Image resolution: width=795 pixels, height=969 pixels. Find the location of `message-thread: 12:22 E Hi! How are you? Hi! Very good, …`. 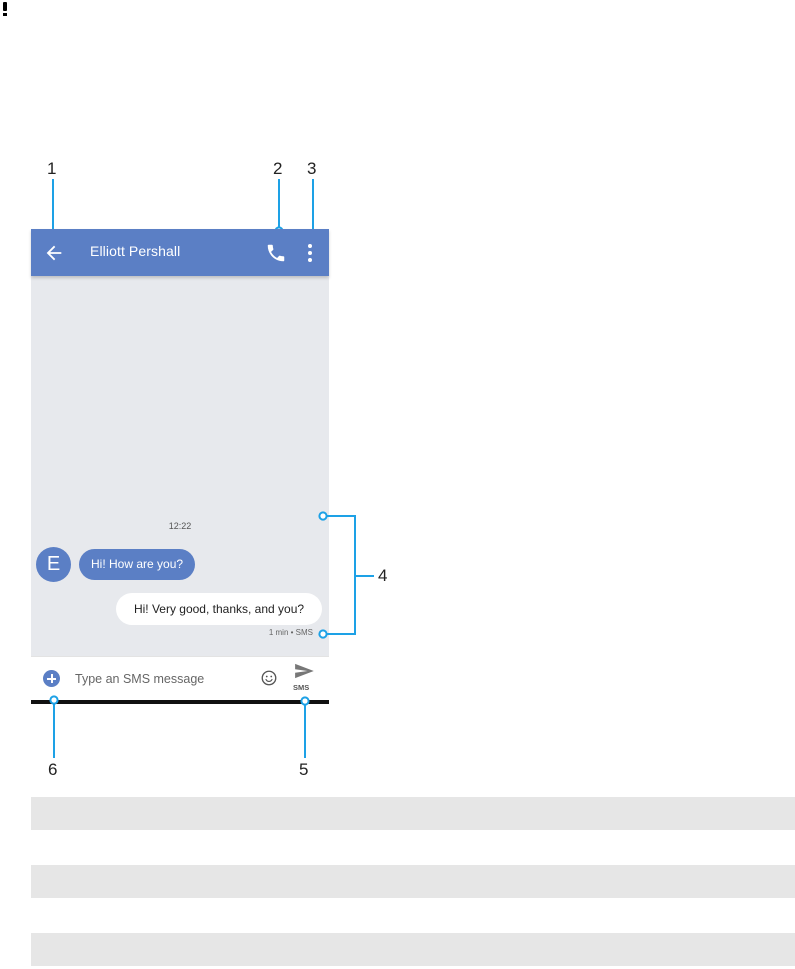

message-thread: 12:22 E Hi! How are you? Hi! Very good, … is located at coordinates (180, 466).